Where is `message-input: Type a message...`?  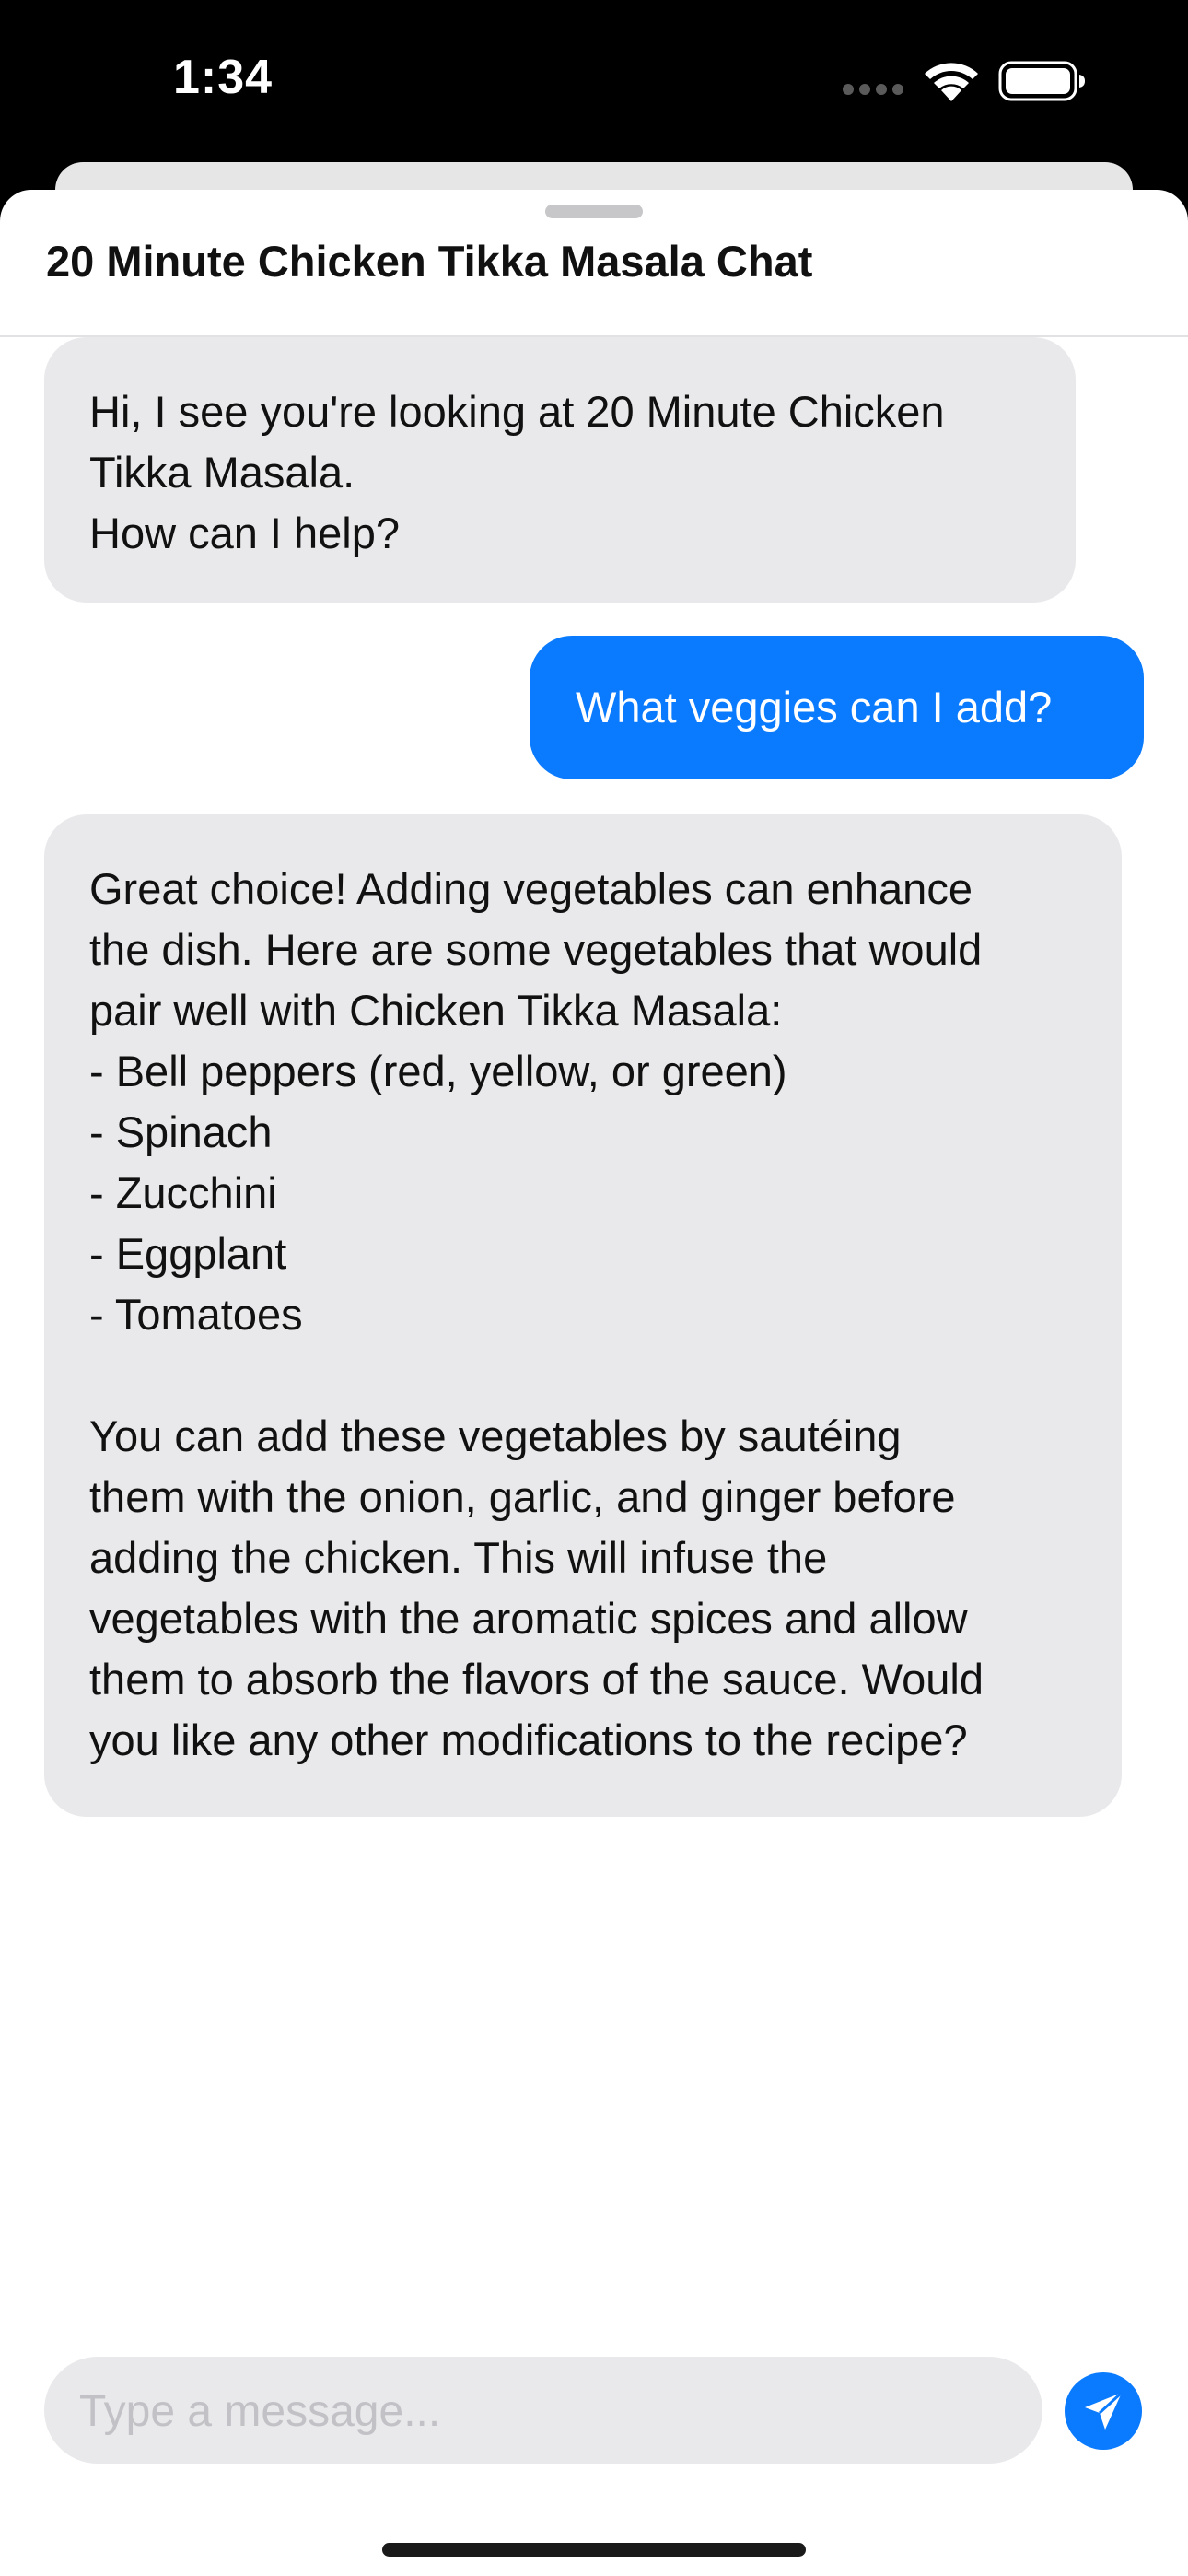 message-input: Type a message... is located at coordinates (543, 2410).